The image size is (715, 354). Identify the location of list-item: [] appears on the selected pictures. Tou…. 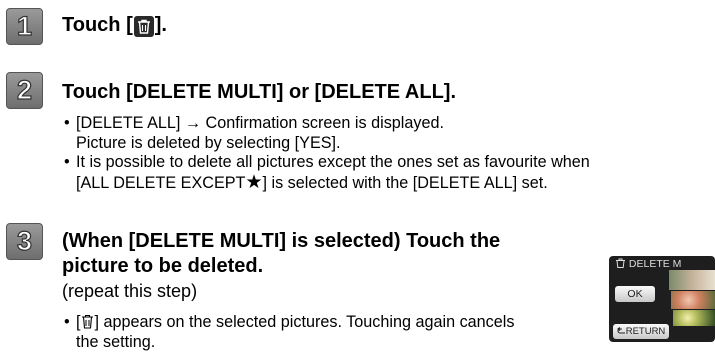
(288, 332).